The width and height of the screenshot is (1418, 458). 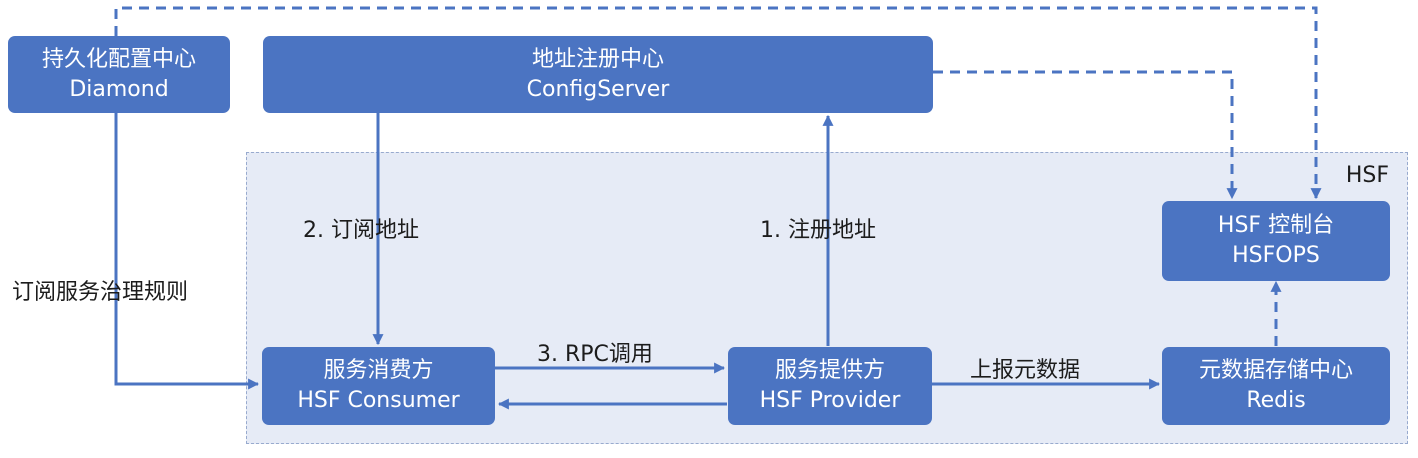 What do you see at coordinates (1276, 400) in the screenshot?
I see `redis-subtitle: Redis` at bounding box center [1276, 400].